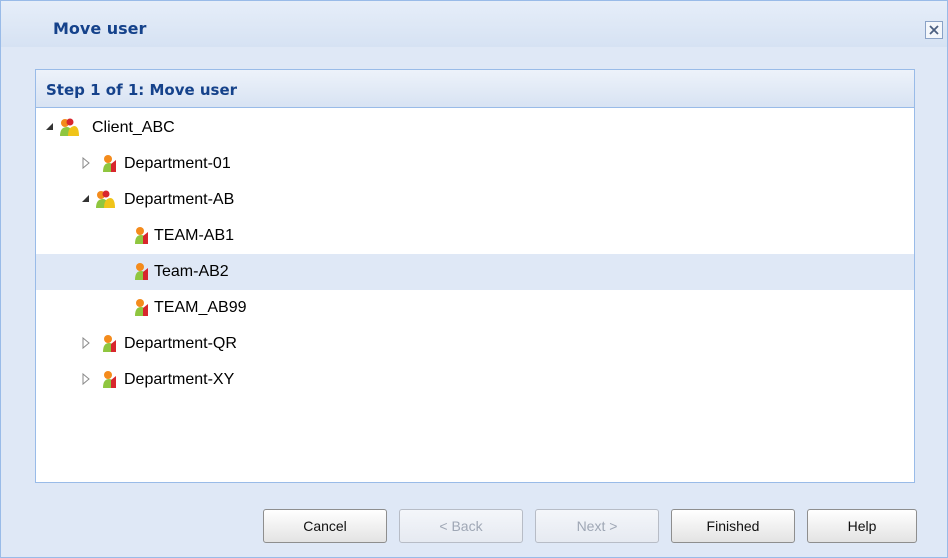 Image resolution: width=948 pixels, height=558 pixels. I want to click on close-icon, so click(934, 30).